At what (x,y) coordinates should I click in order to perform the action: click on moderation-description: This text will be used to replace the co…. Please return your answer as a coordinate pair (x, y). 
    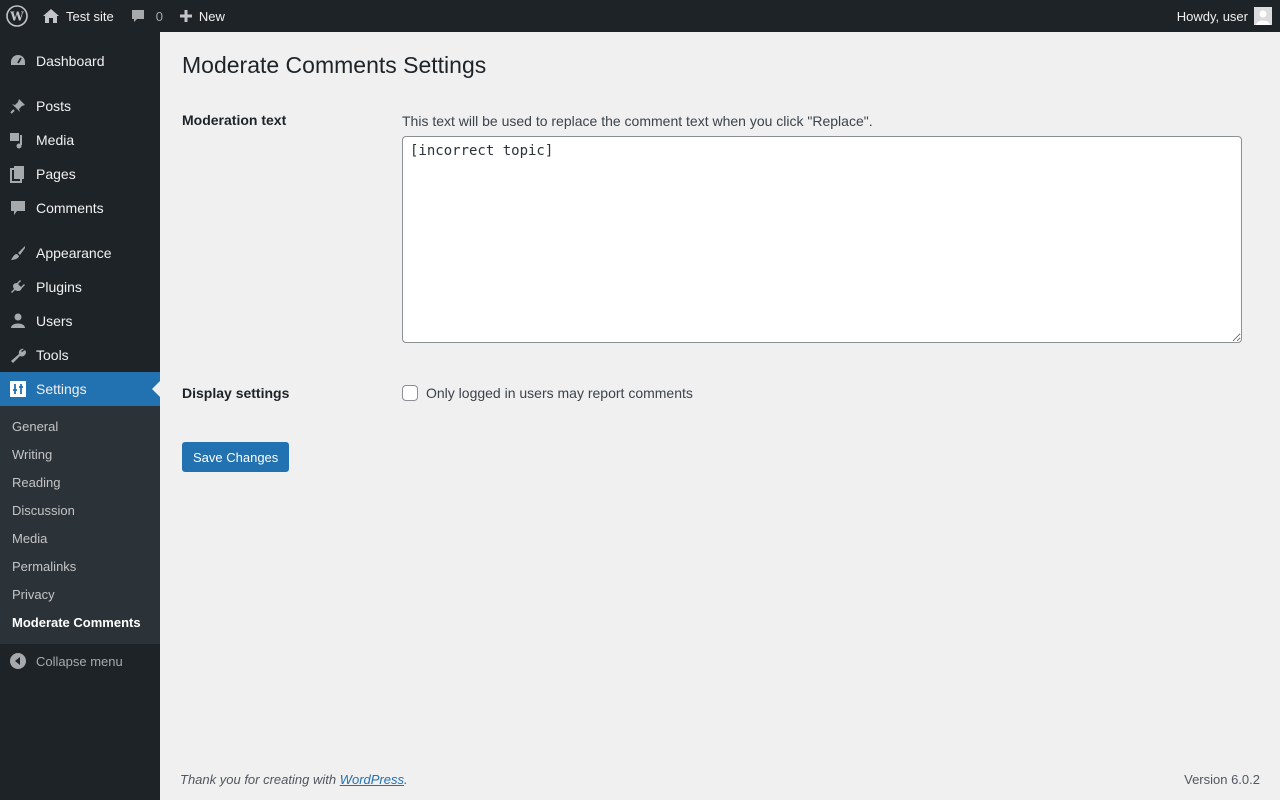
    Looking at the image, I should click on (637, 121).